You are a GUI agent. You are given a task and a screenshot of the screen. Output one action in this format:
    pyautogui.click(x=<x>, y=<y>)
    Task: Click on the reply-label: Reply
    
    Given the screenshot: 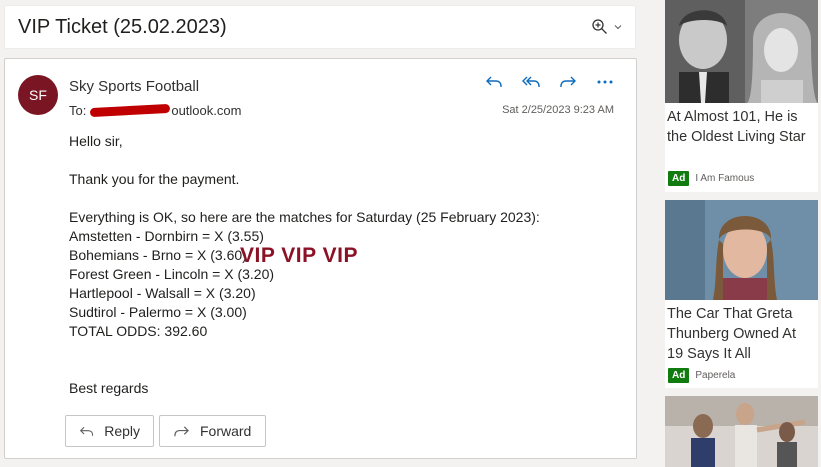 What is the action you would take?
    pyautogui.click(x=122, y=431)
    